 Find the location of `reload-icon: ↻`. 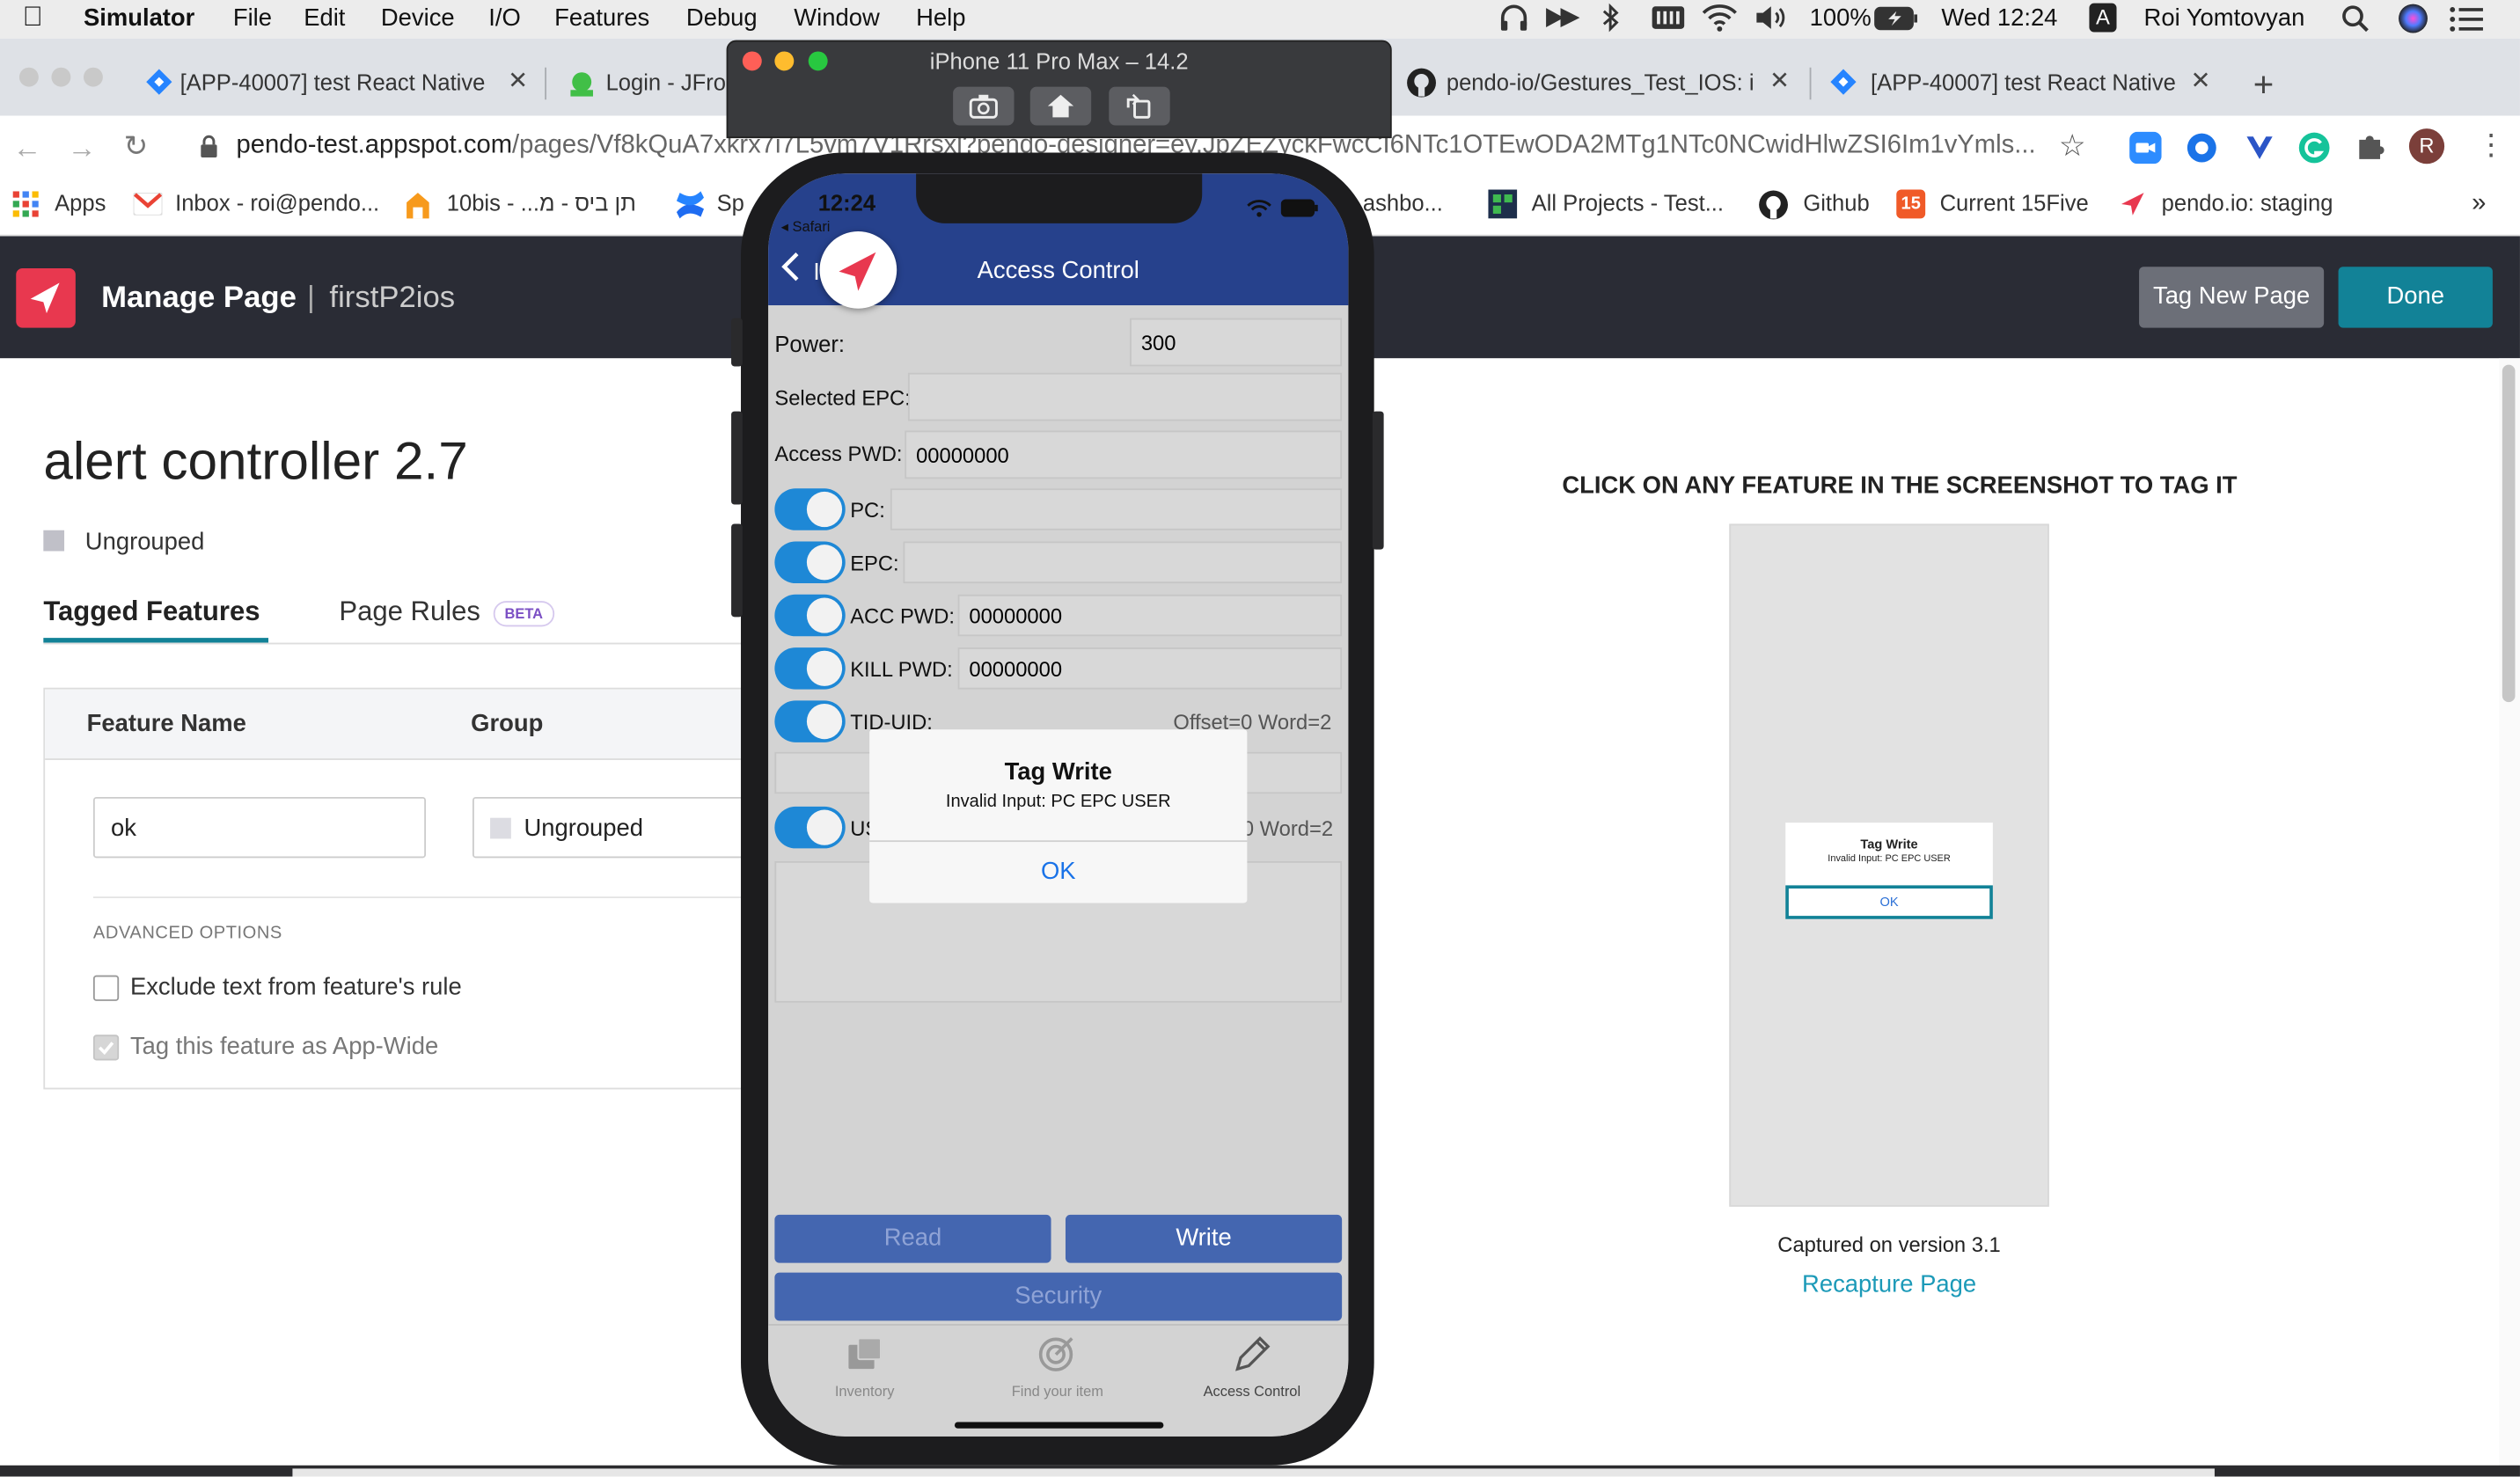

reload-icon: ↻ is located at coordinates (136, 147).